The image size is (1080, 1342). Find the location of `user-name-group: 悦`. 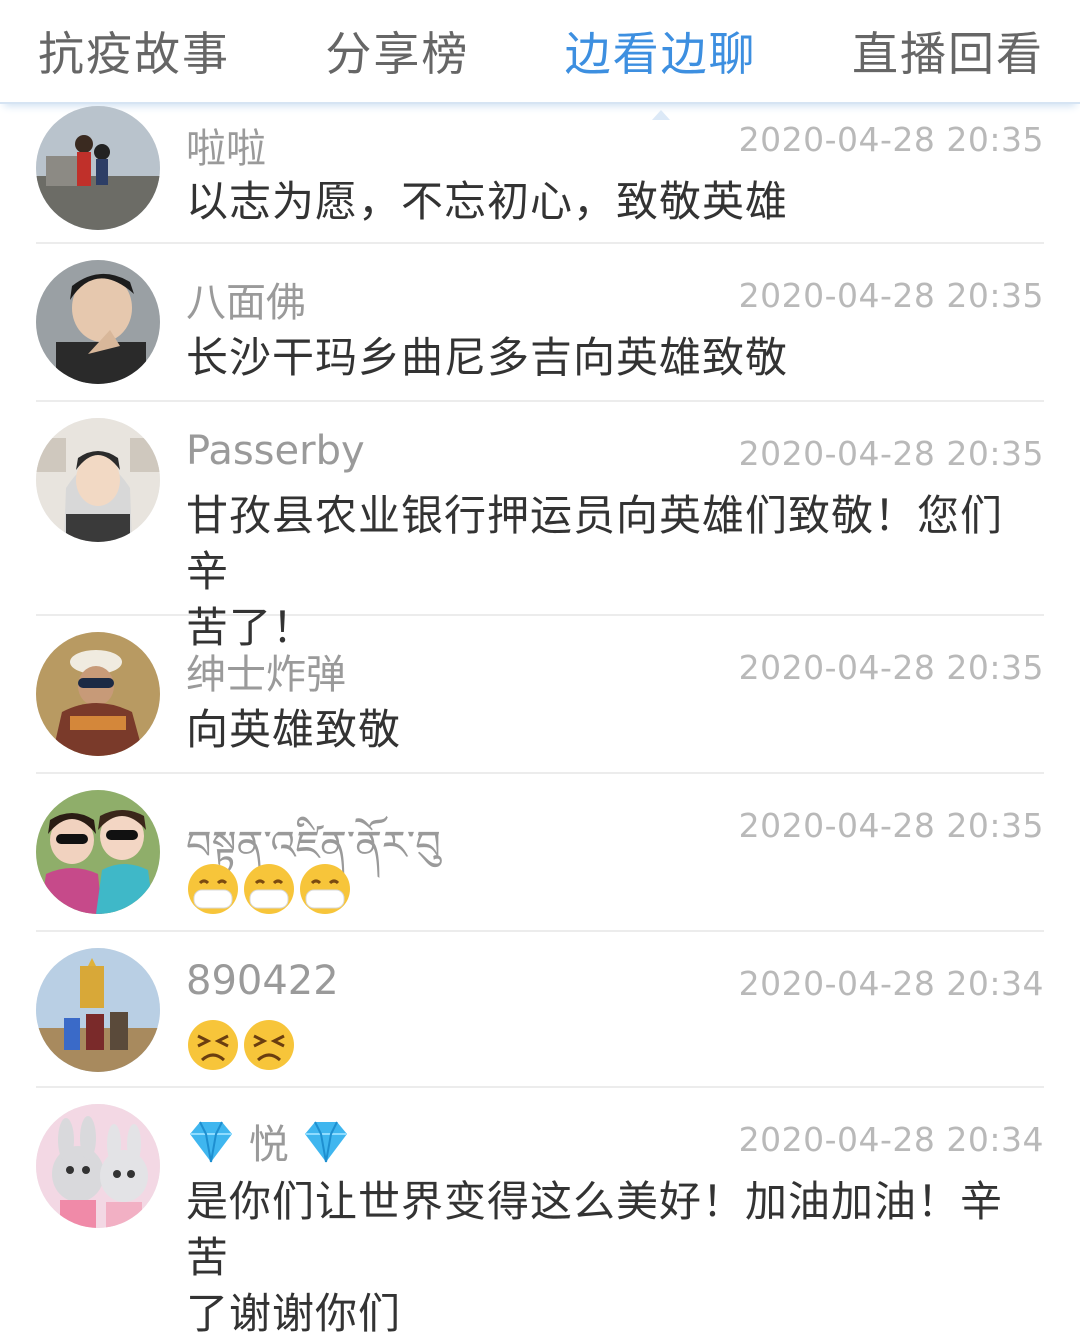

user-name-group: 悦 is located at coordinates (268, 1141).